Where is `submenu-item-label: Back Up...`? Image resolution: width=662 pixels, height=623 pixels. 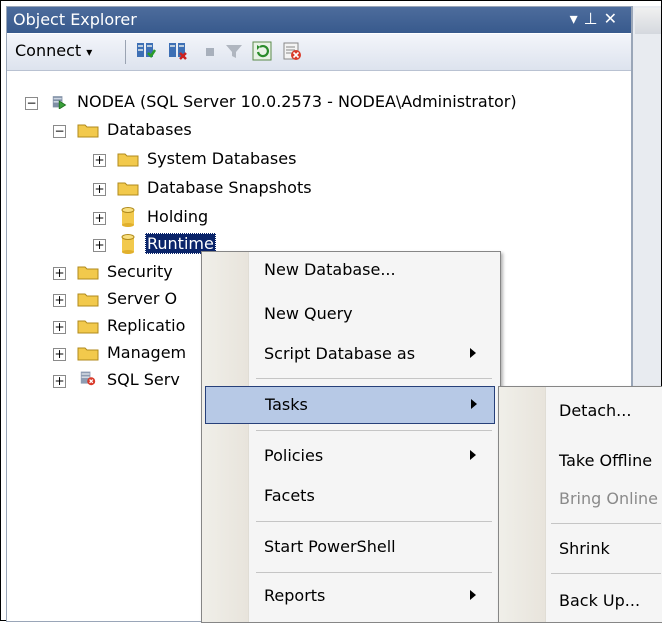 submenu-item-label: Back Up... is located at coordinates (600, 600).